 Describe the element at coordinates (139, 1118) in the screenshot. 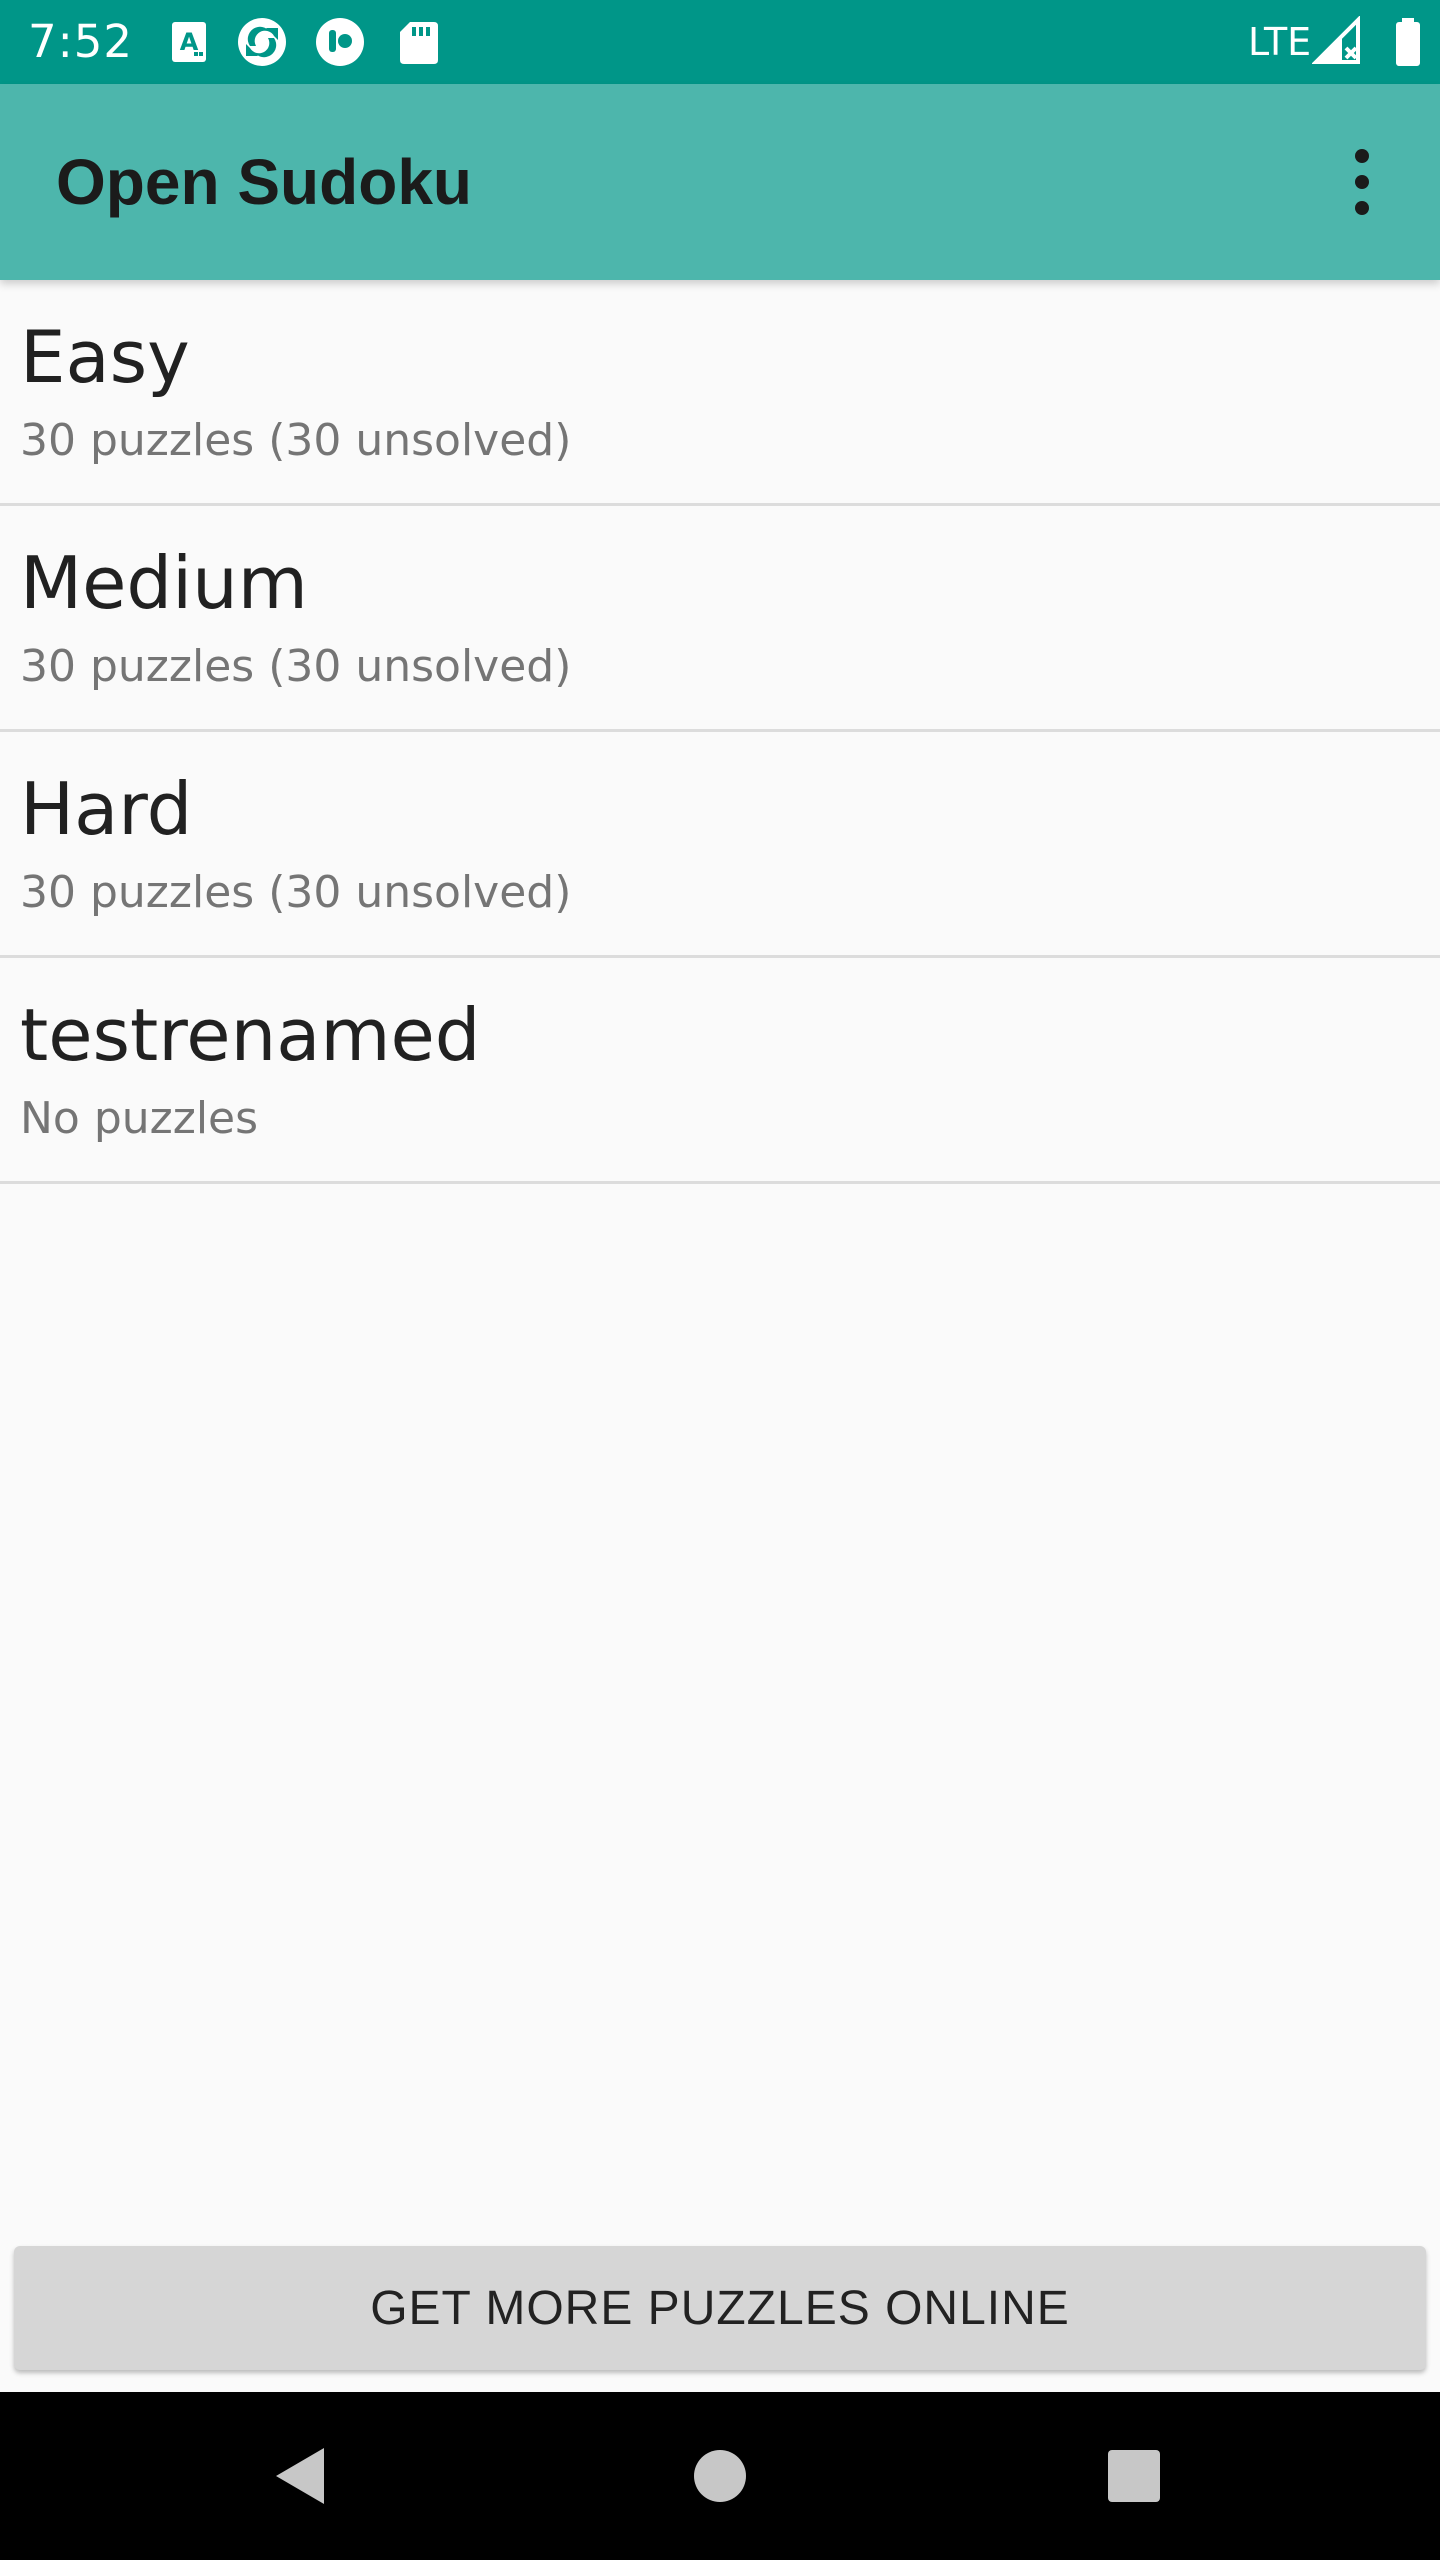

I see `folder-detail: No puzzles` at that location.